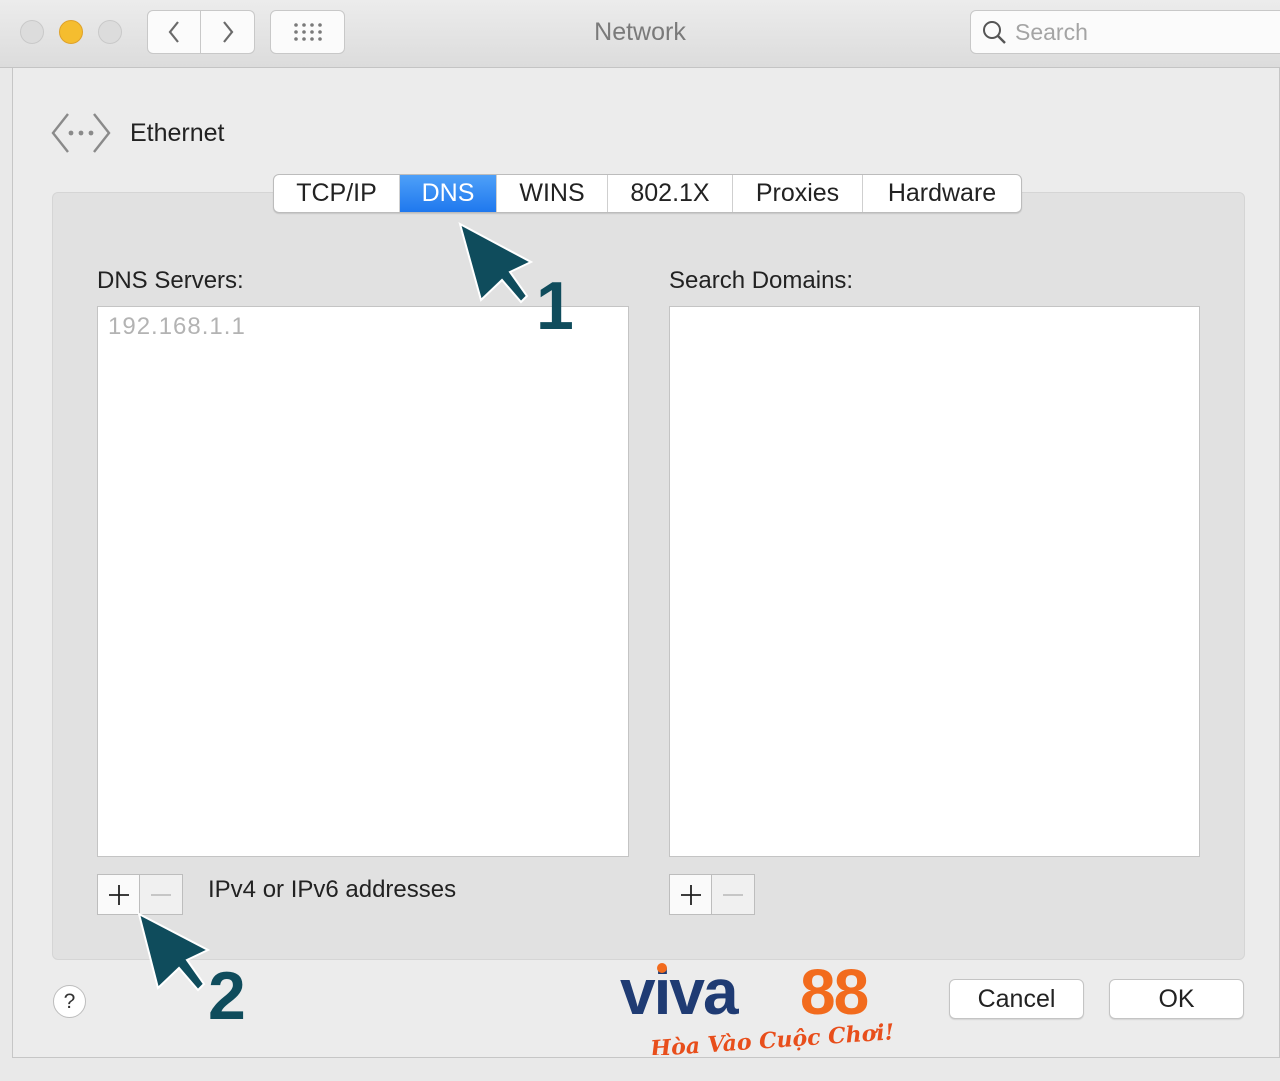 This screenshot has width=1280, height=1081. I want to click on add-search-domain-button, so click(690, 894).